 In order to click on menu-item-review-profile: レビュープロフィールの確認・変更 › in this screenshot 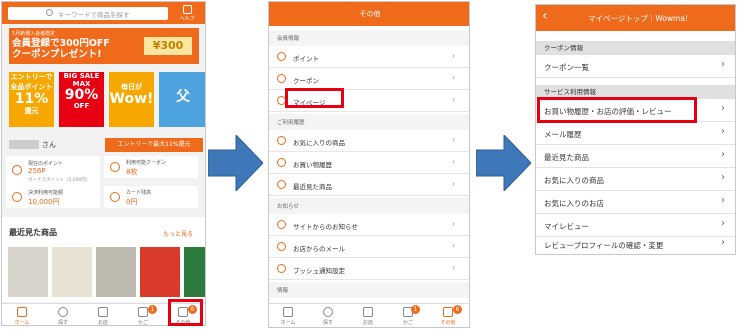, I will do `click(635, 243)`.